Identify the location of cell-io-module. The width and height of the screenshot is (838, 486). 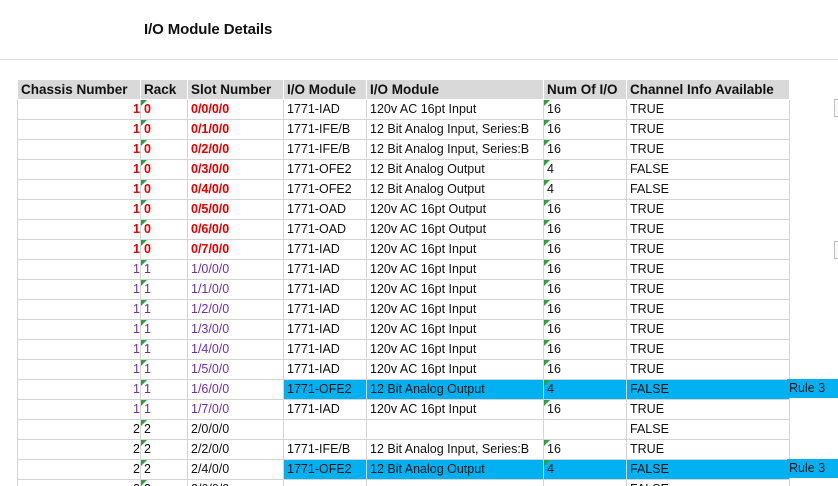
(325, 482).